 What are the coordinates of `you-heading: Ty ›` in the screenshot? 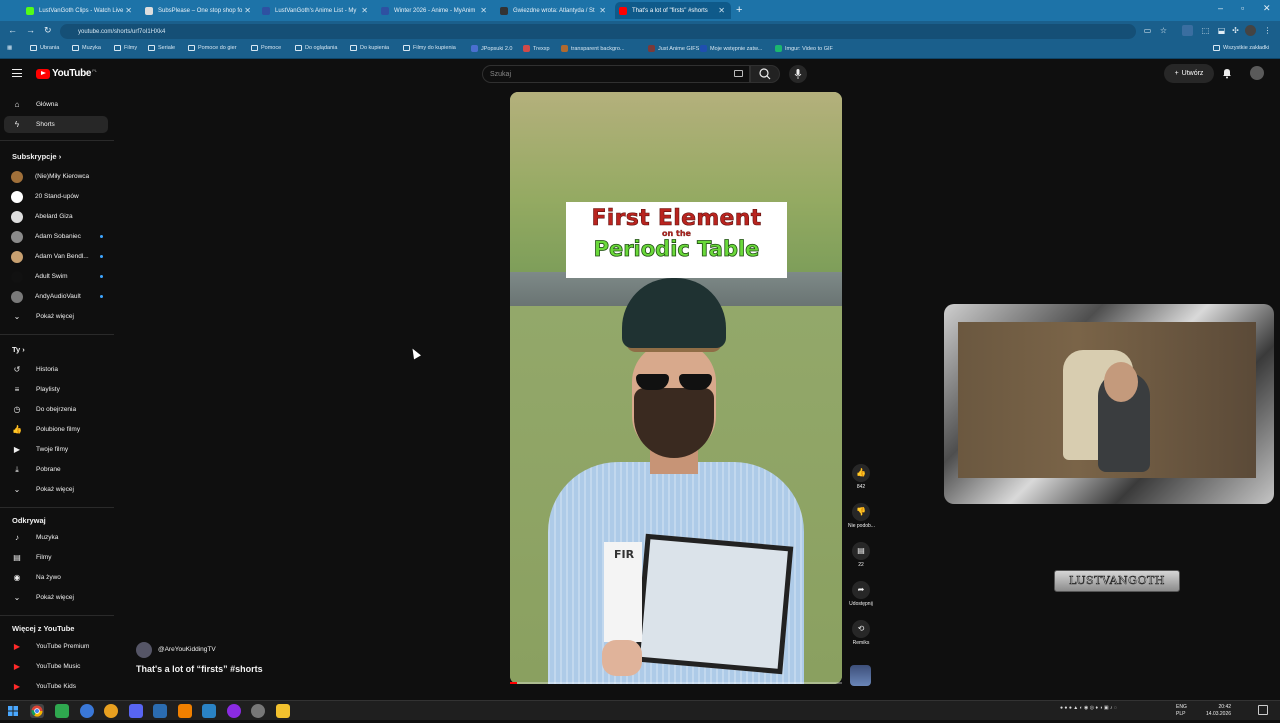 It's located at (18, 349).